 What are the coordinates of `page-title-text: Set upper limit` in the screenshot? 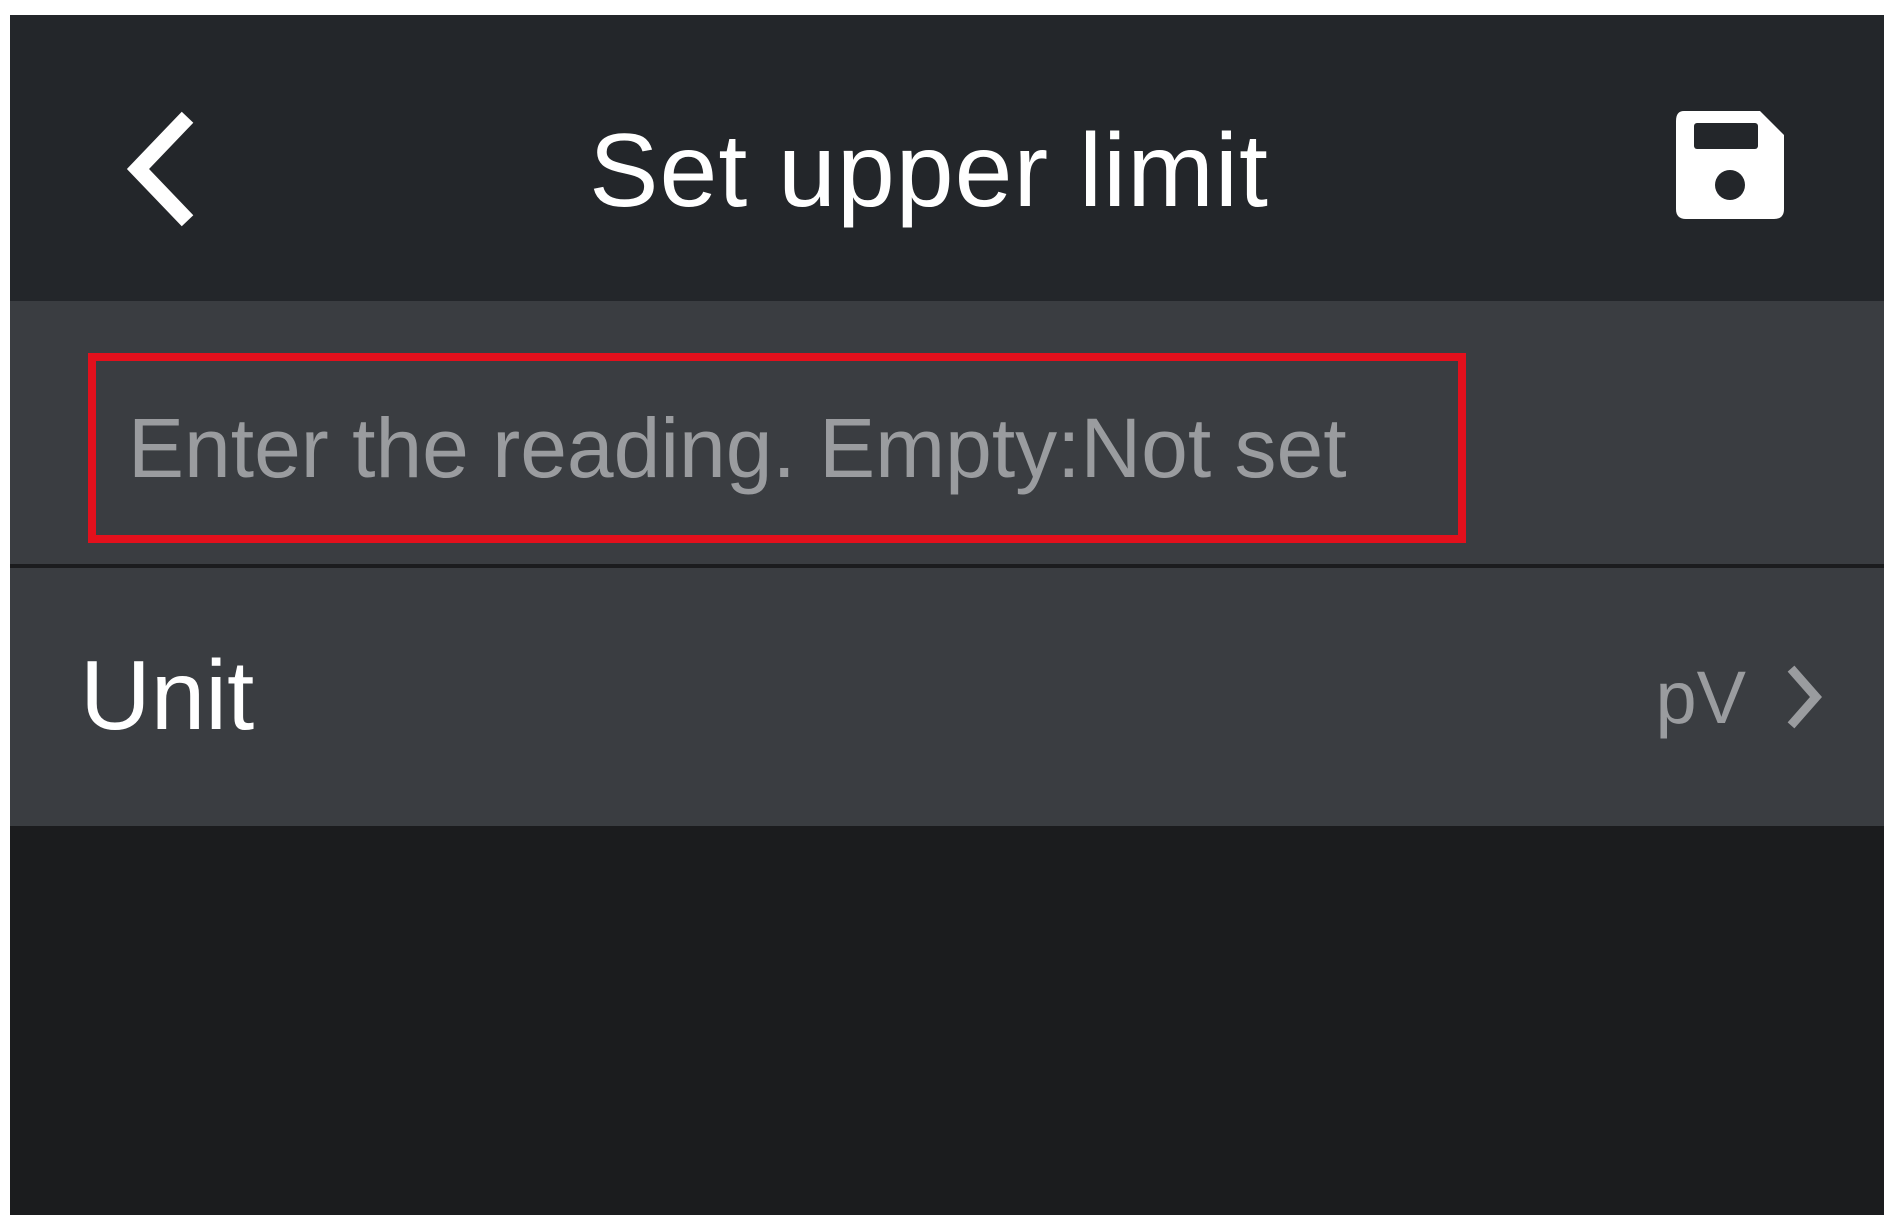 It's located at (929, 171).